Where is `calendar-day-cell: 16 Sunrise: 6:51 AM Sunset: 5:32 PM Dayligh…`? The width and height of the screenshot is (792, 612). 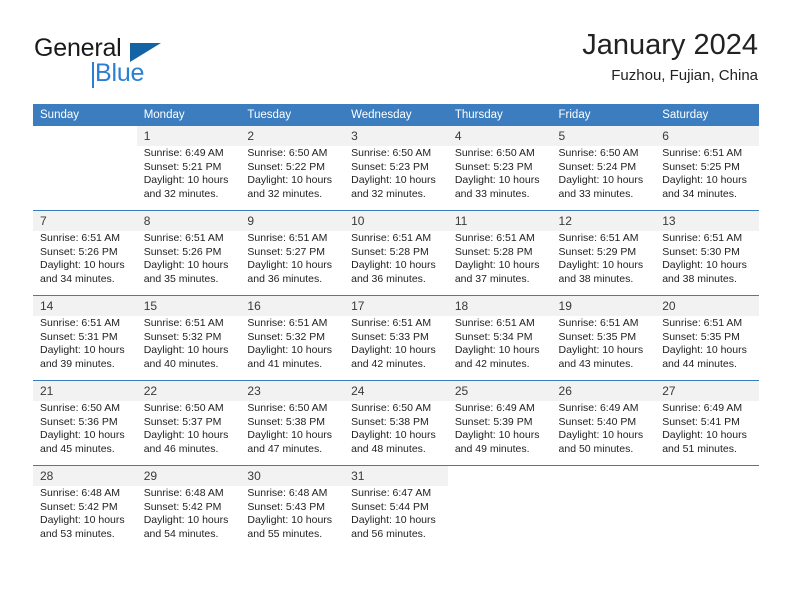 calendar-day-cell: 16 Sunrise: 6:51 AM Sunset: 5:32 PM Dayligh… is located at coordinates (292, 338).